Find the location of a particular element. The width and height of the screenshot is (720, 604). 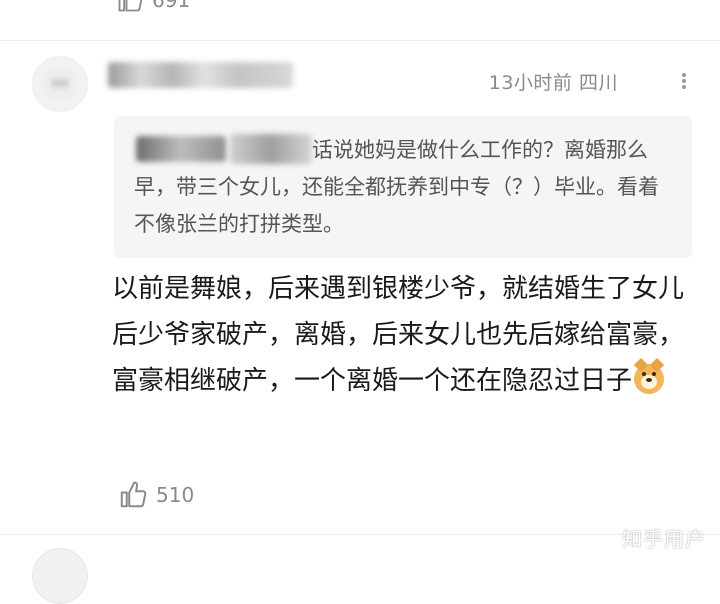

watermark: 知乎用户 is located at coordinates (664, 539).